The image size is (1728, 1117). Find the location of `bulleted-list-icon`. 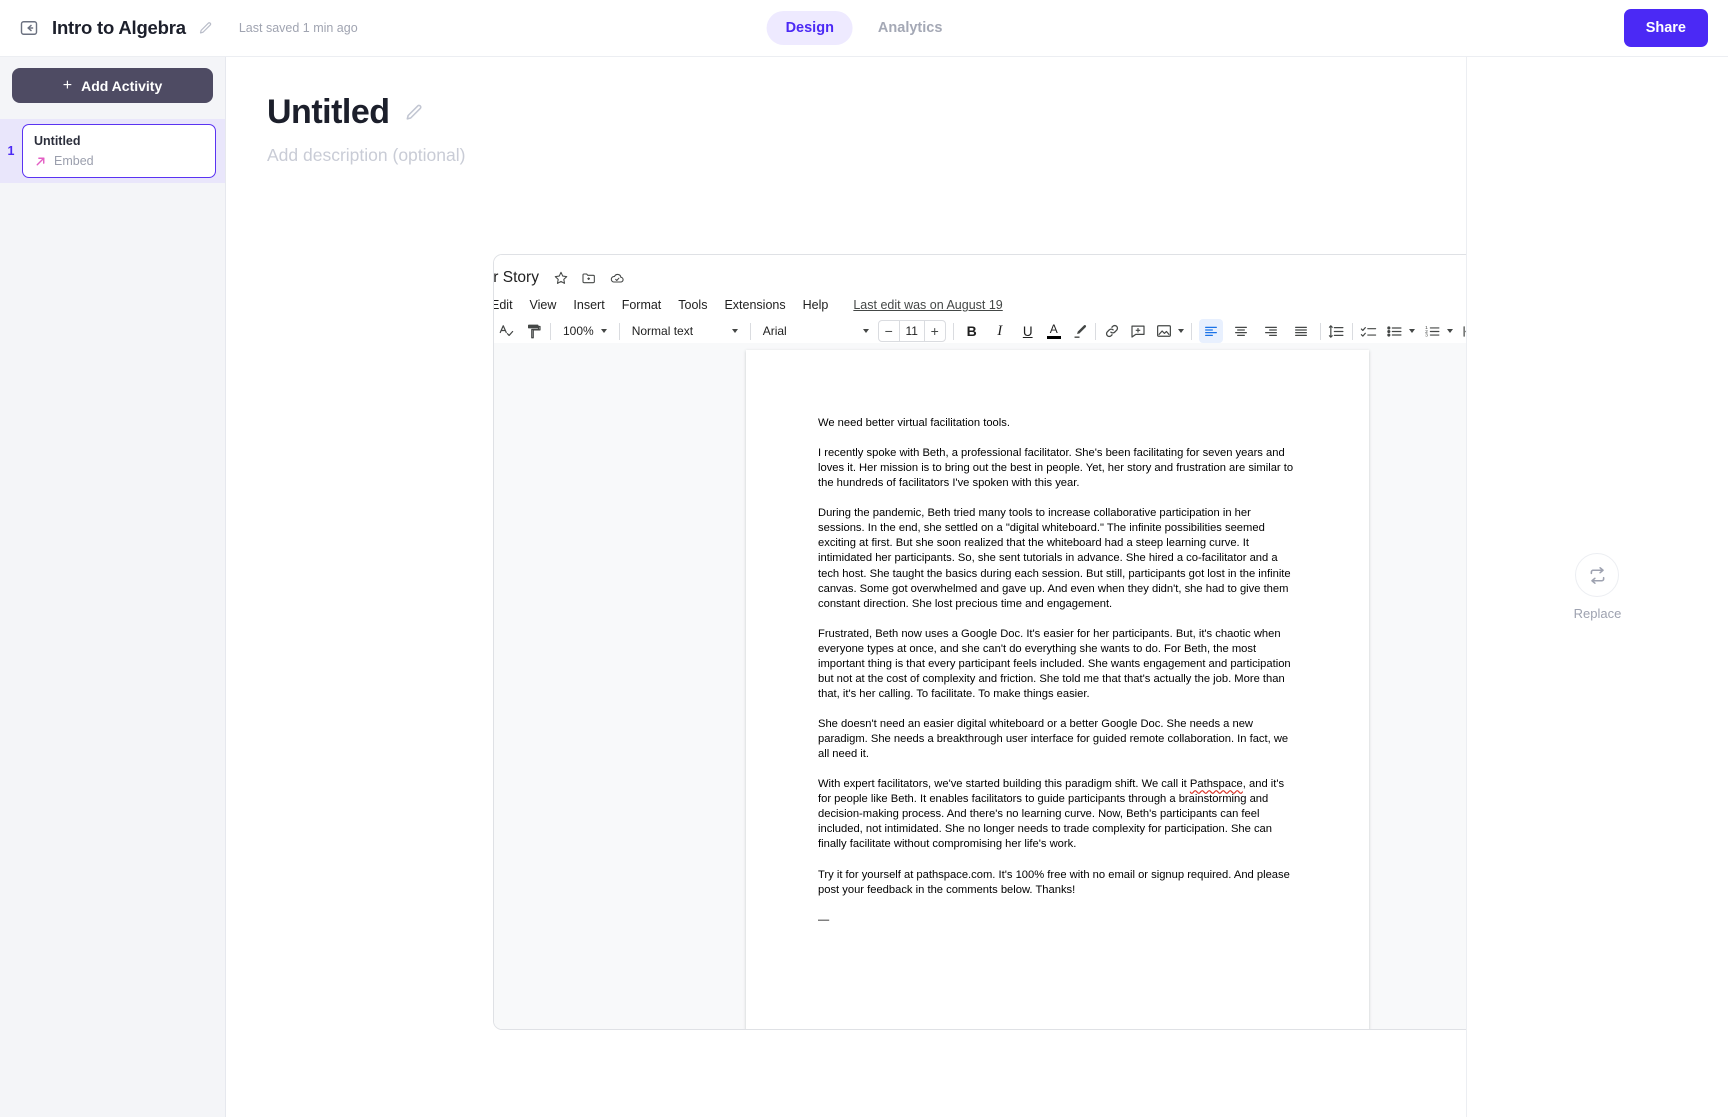

bulleted-list-icon is located at coordinates (1394, 331).